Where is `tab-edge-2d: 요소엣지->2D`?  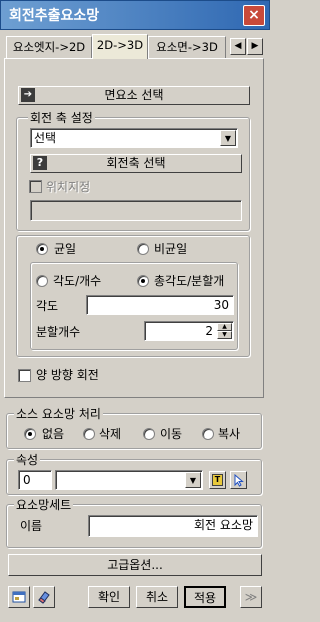 tab-edge-2d: 요소엣지->2D is located at coordinates (49, 47).